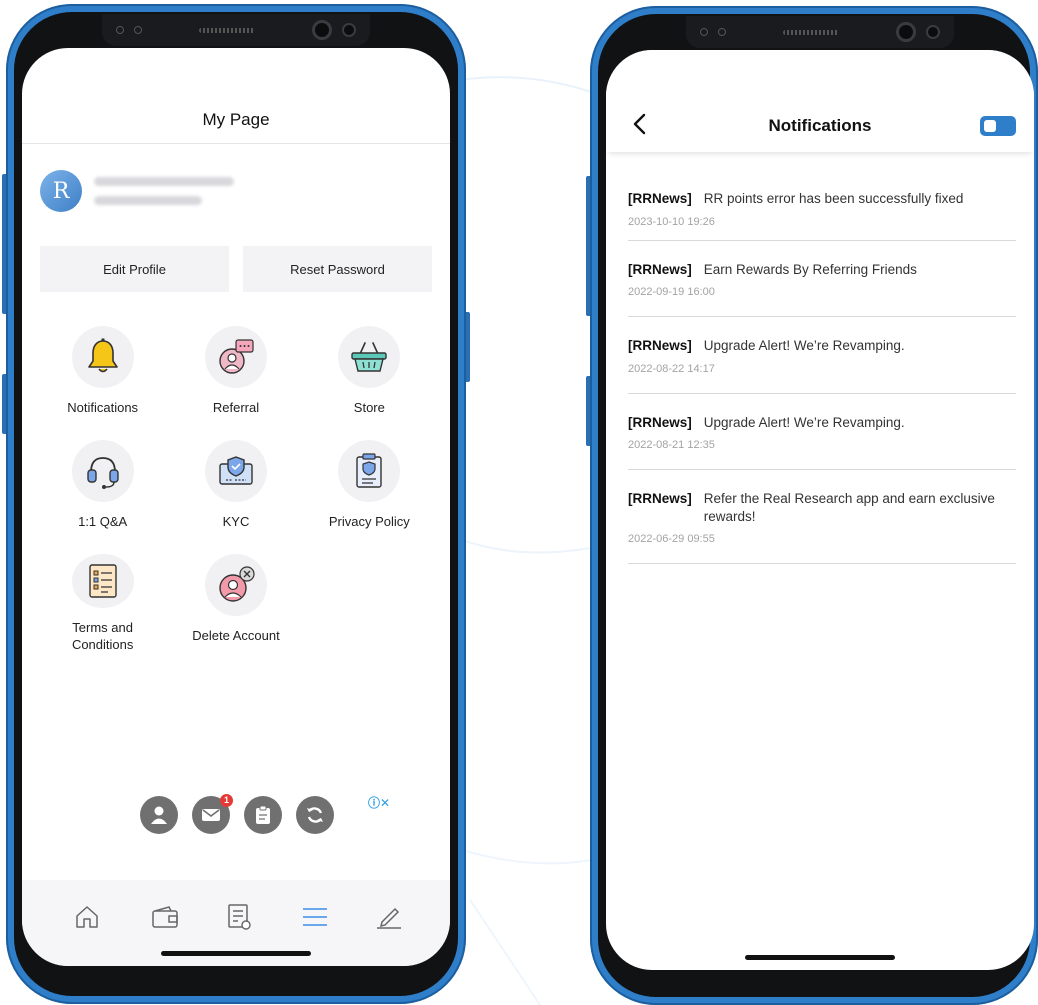 This screenshot has width=1038, height=1005. I want to click on menu-label: Store, so click(369, 407).